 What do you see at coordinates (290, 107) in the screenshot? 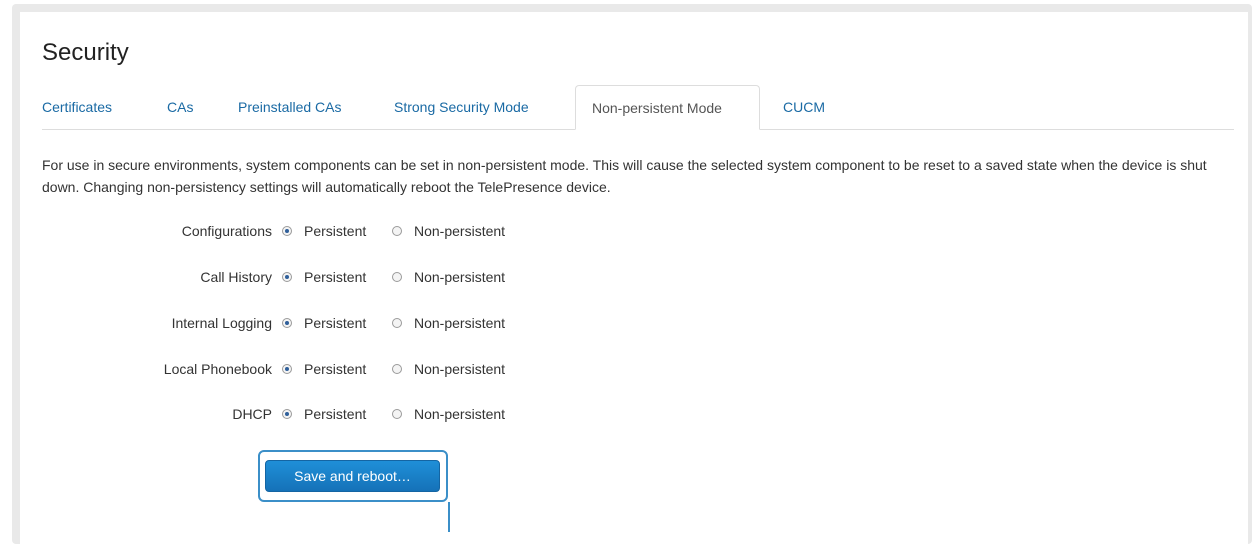
I see `tab-preinstalled-cas: Preinstalled CAs` at bounding box center [290, 107].